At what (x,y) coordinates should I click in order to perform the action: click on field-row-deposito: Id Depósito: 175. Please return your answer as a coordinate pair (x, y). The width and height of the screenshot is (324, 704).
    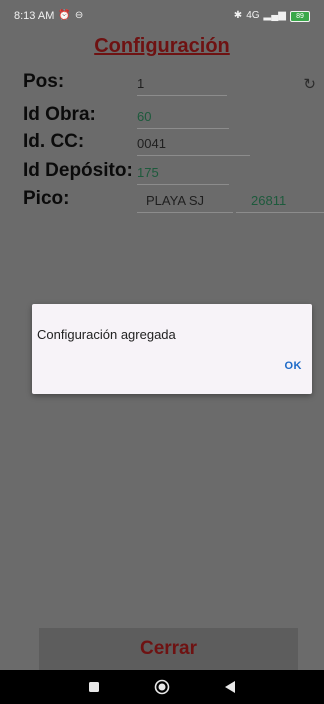
    Looking at the image, I should click on (162, 173).